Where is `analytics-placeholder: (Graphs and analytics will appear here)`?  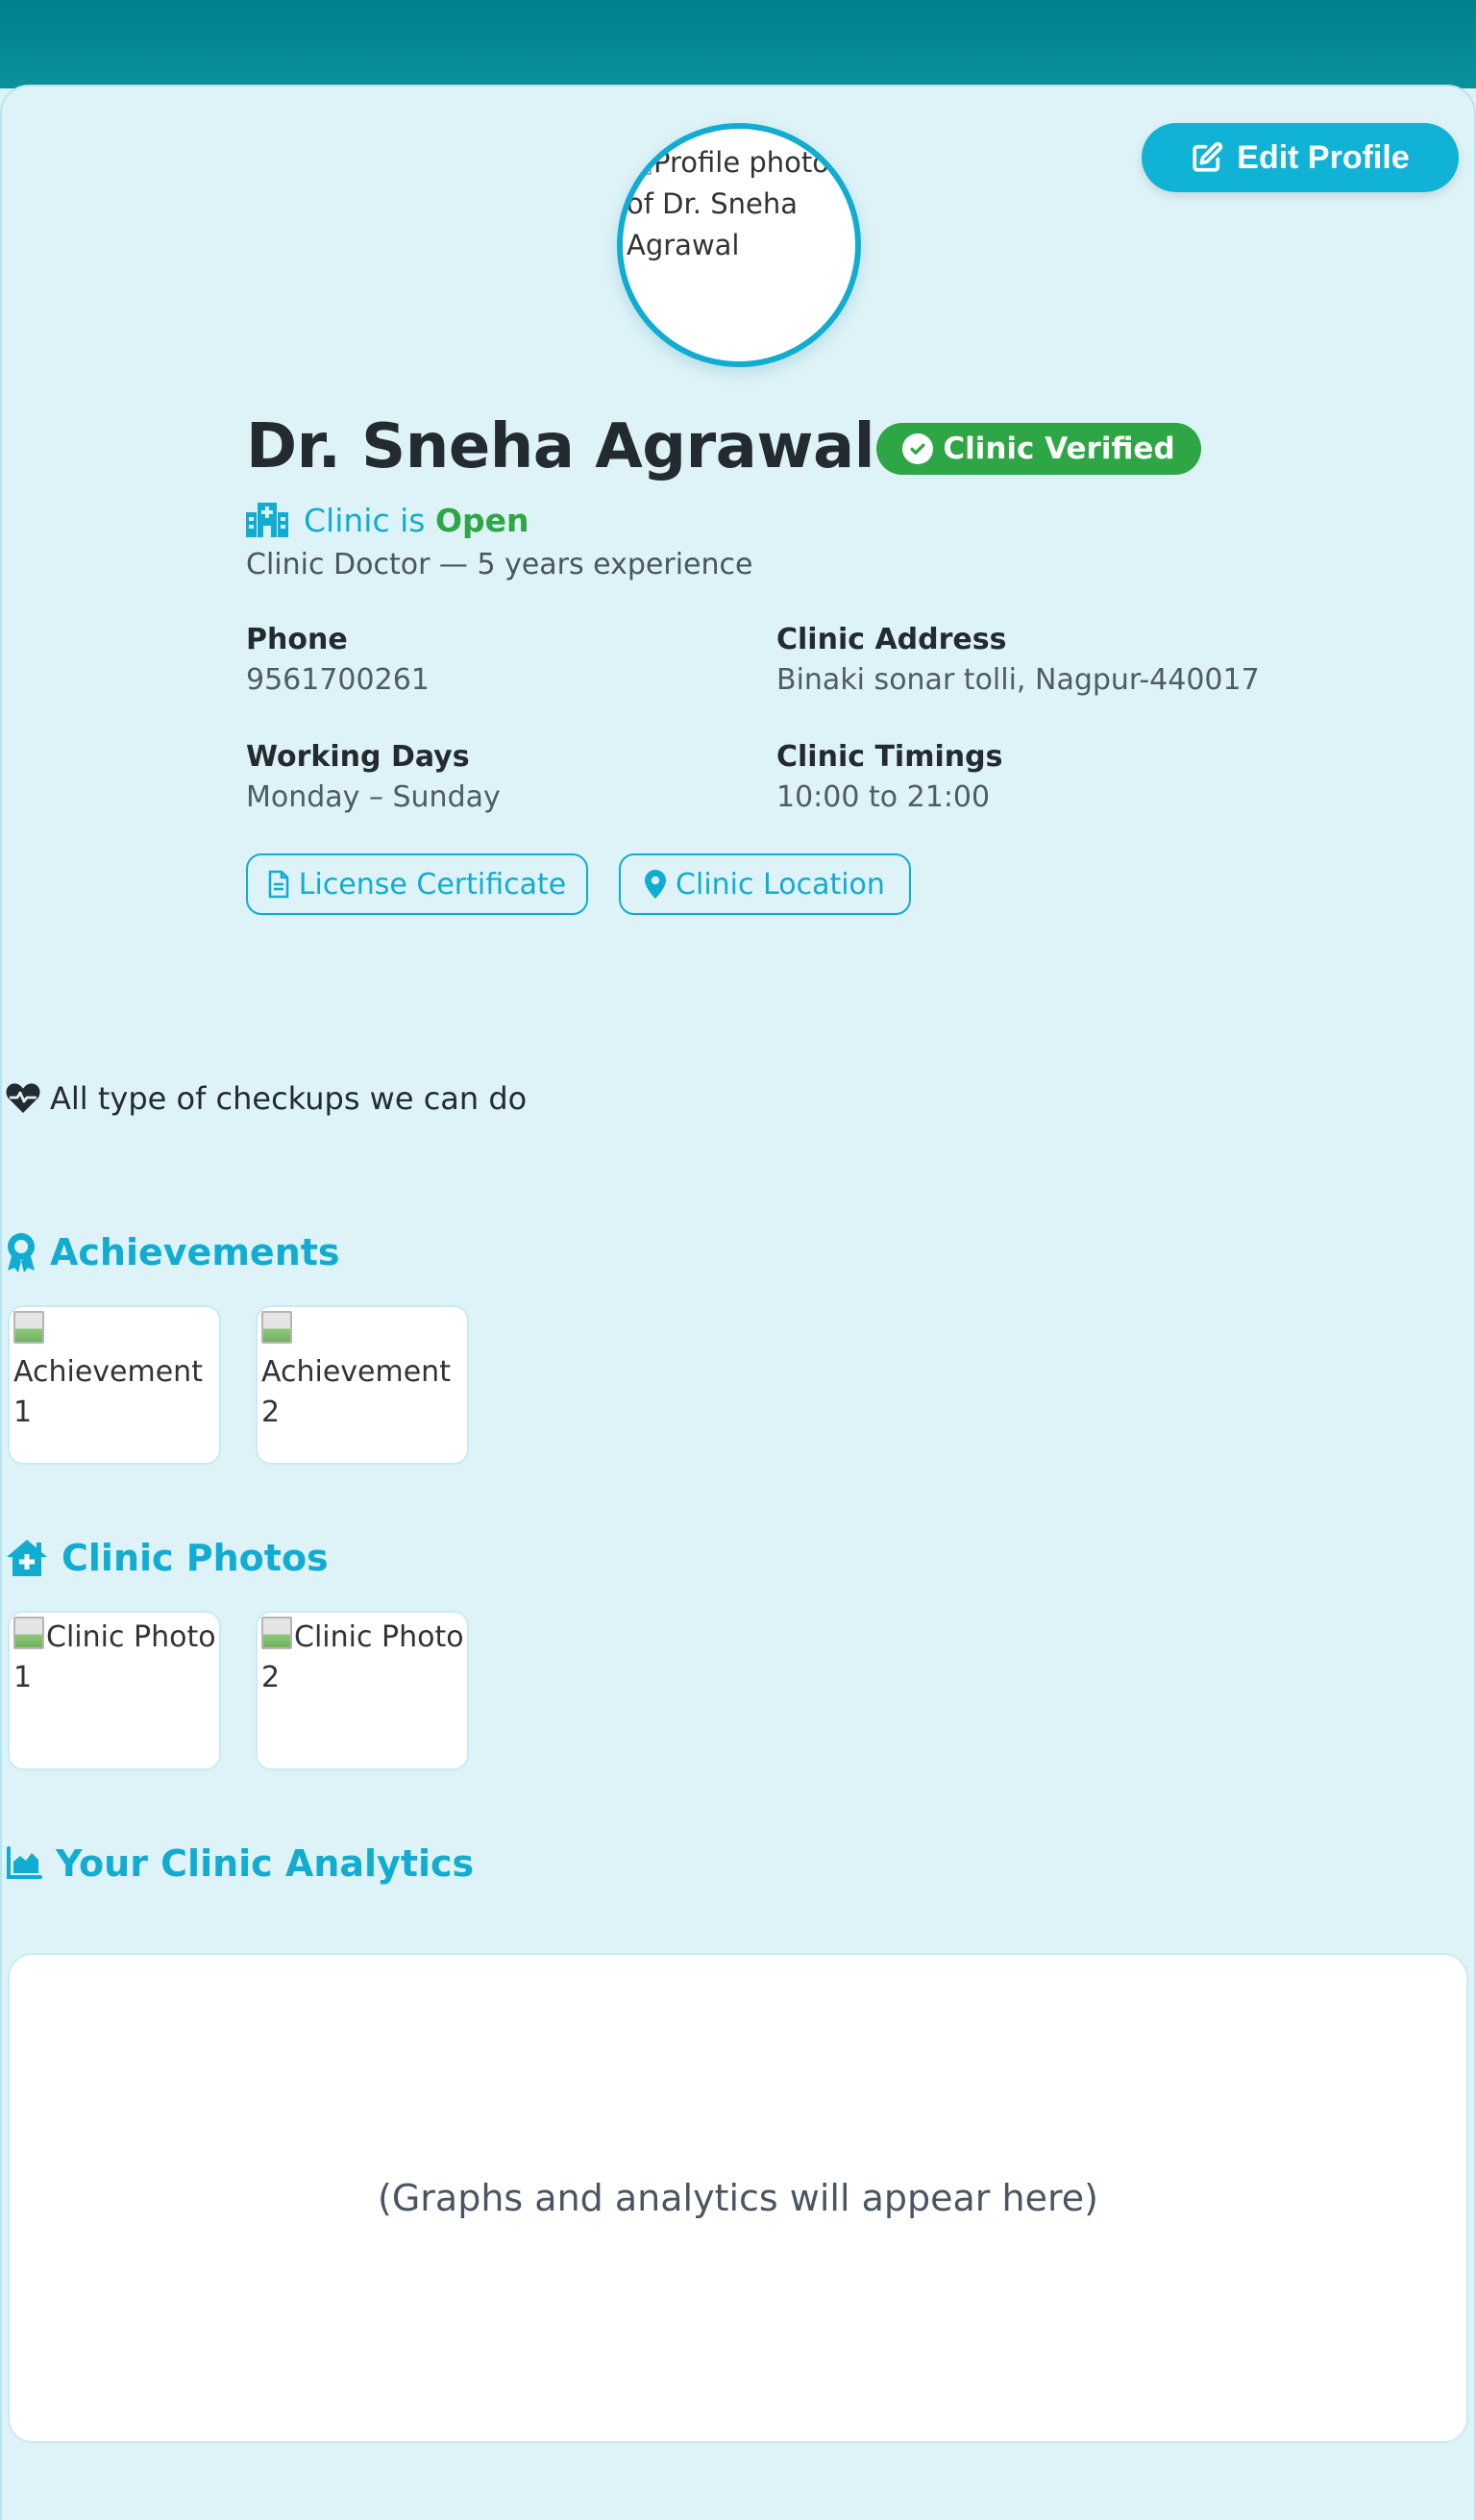
analytics-placeholder: (Graphs and analytics will appear here) is located at coordinates (738, 2198).